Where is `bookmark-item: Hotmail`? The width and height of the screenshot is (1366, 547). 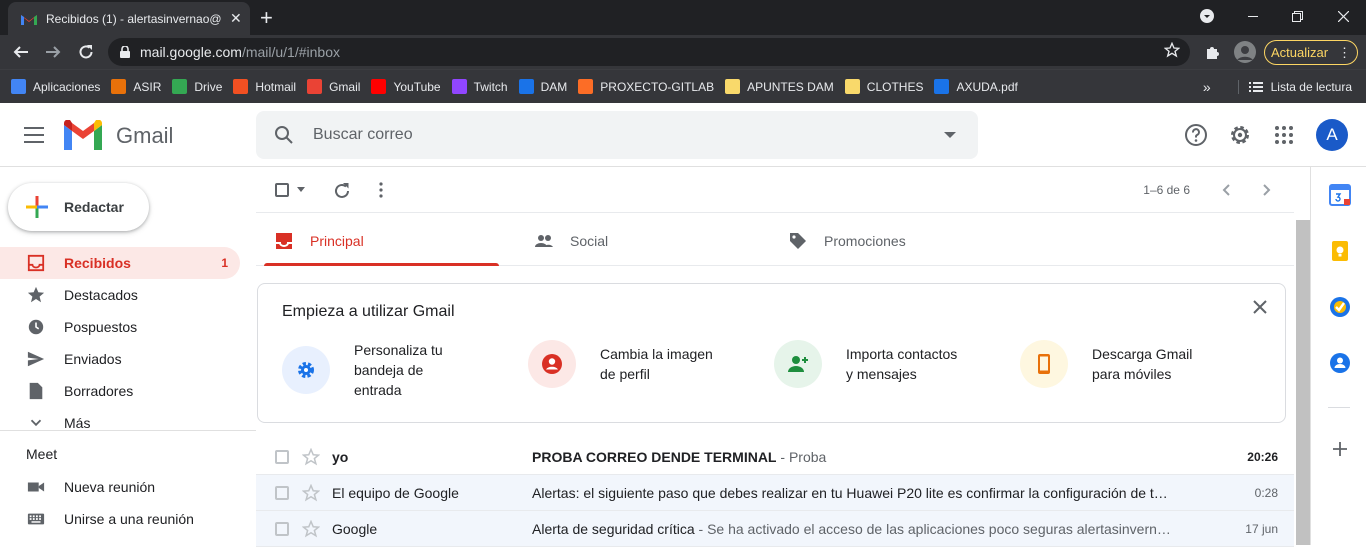
bookmark-item: Hotmail is located at coordinates (264, 86).